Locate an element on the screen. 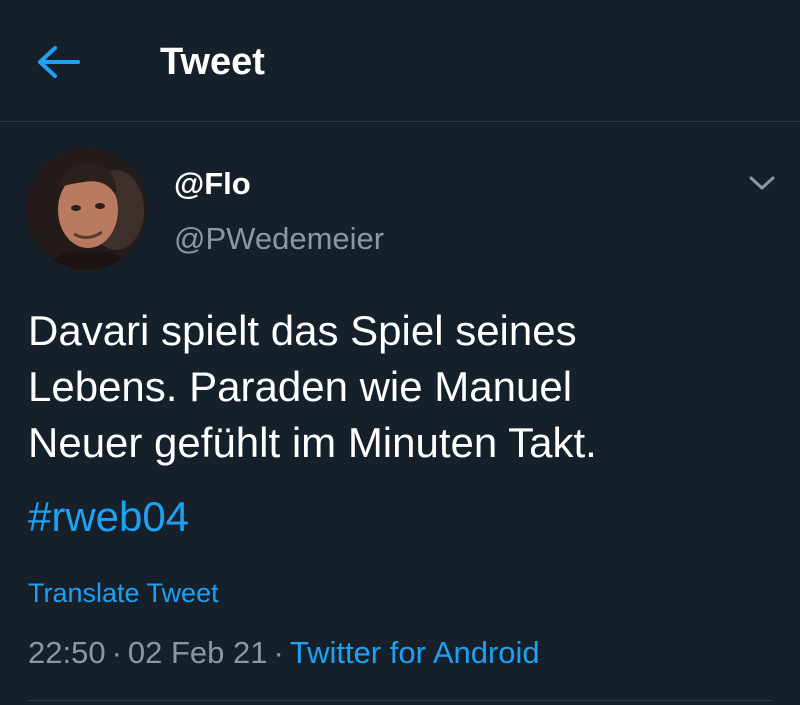 The width and height of the screenshot is (800, 705). tweet-source-link: Twitter for Android is located at coordinates (415, 652).